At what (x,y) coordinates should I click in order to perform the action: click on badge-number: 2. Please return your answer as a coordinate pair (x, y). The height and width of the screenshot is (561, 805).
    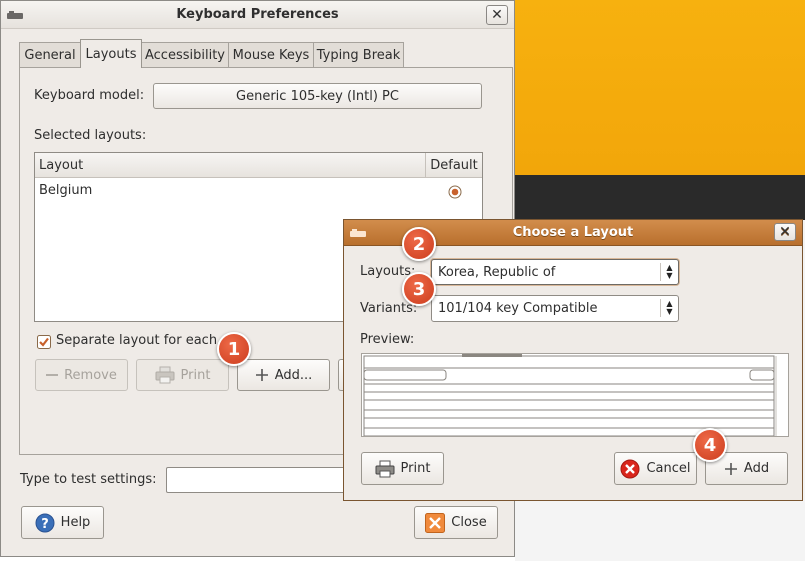
    Looking at the image, I should click on (419, 244).